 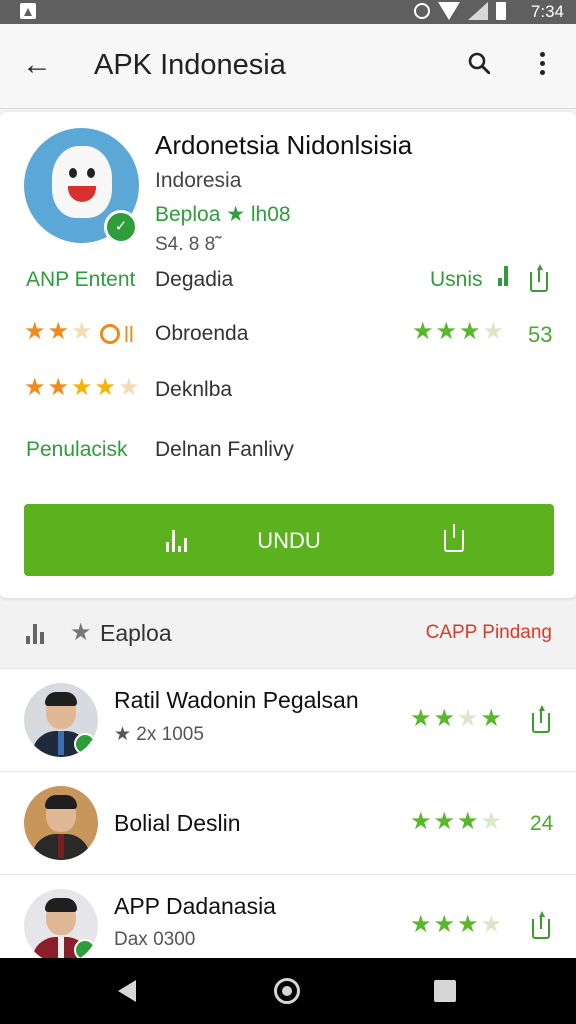 I want to click on status-bar: 7:34, so click(x=288, y=12).